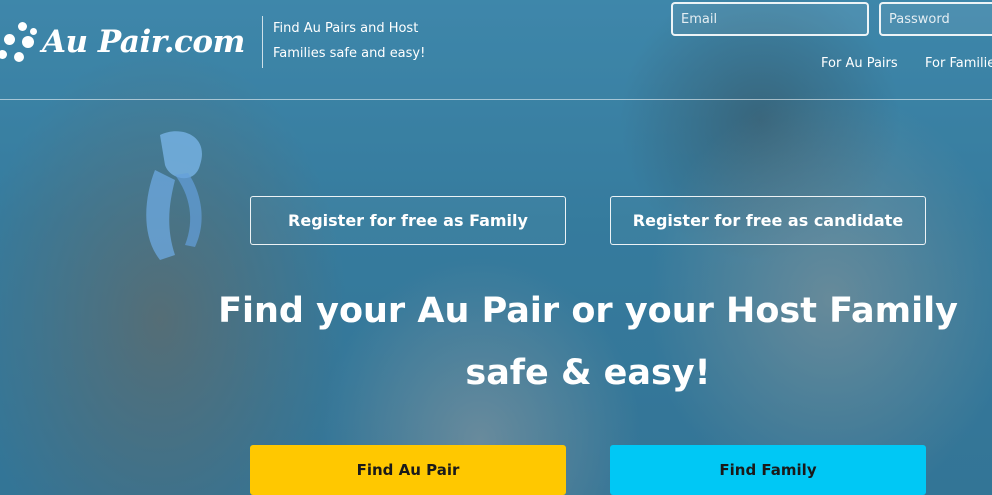 The width and height of the screenshot is (992, 495). Describe the element at coordinates (770, 19) in the screenshot. I see `email-input` at that location.